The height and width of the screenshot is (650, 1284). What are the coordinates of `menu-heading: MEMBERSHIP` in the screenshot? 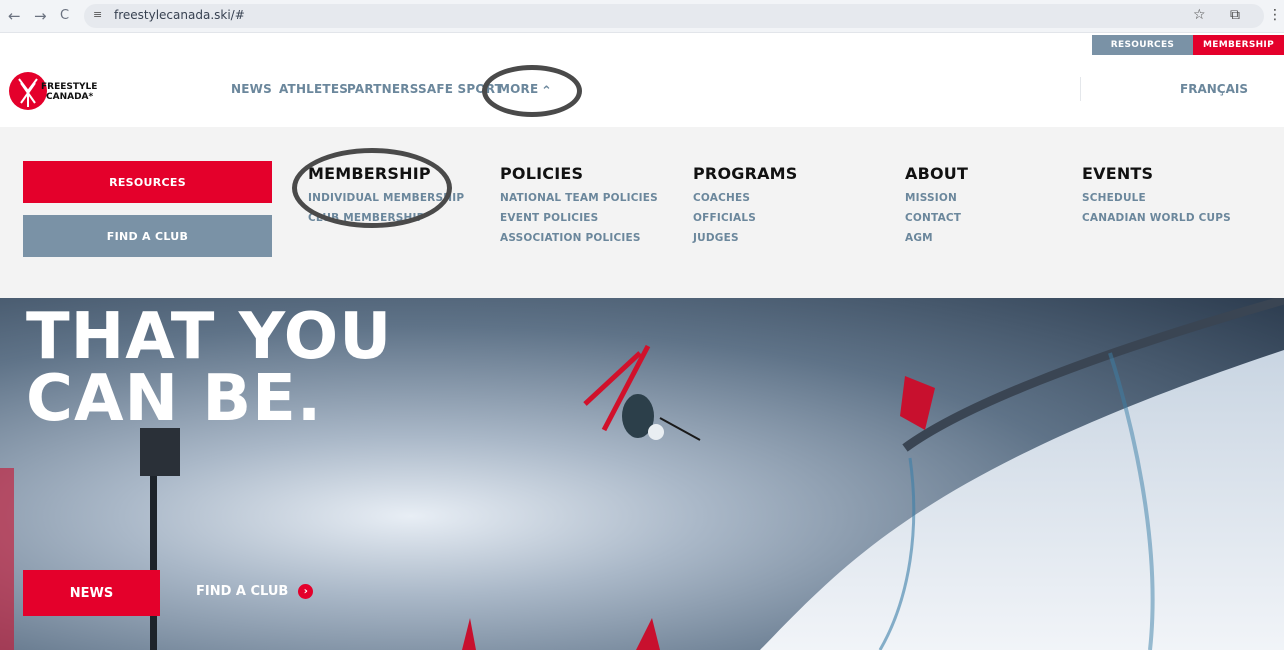 It's located at (386, 173).